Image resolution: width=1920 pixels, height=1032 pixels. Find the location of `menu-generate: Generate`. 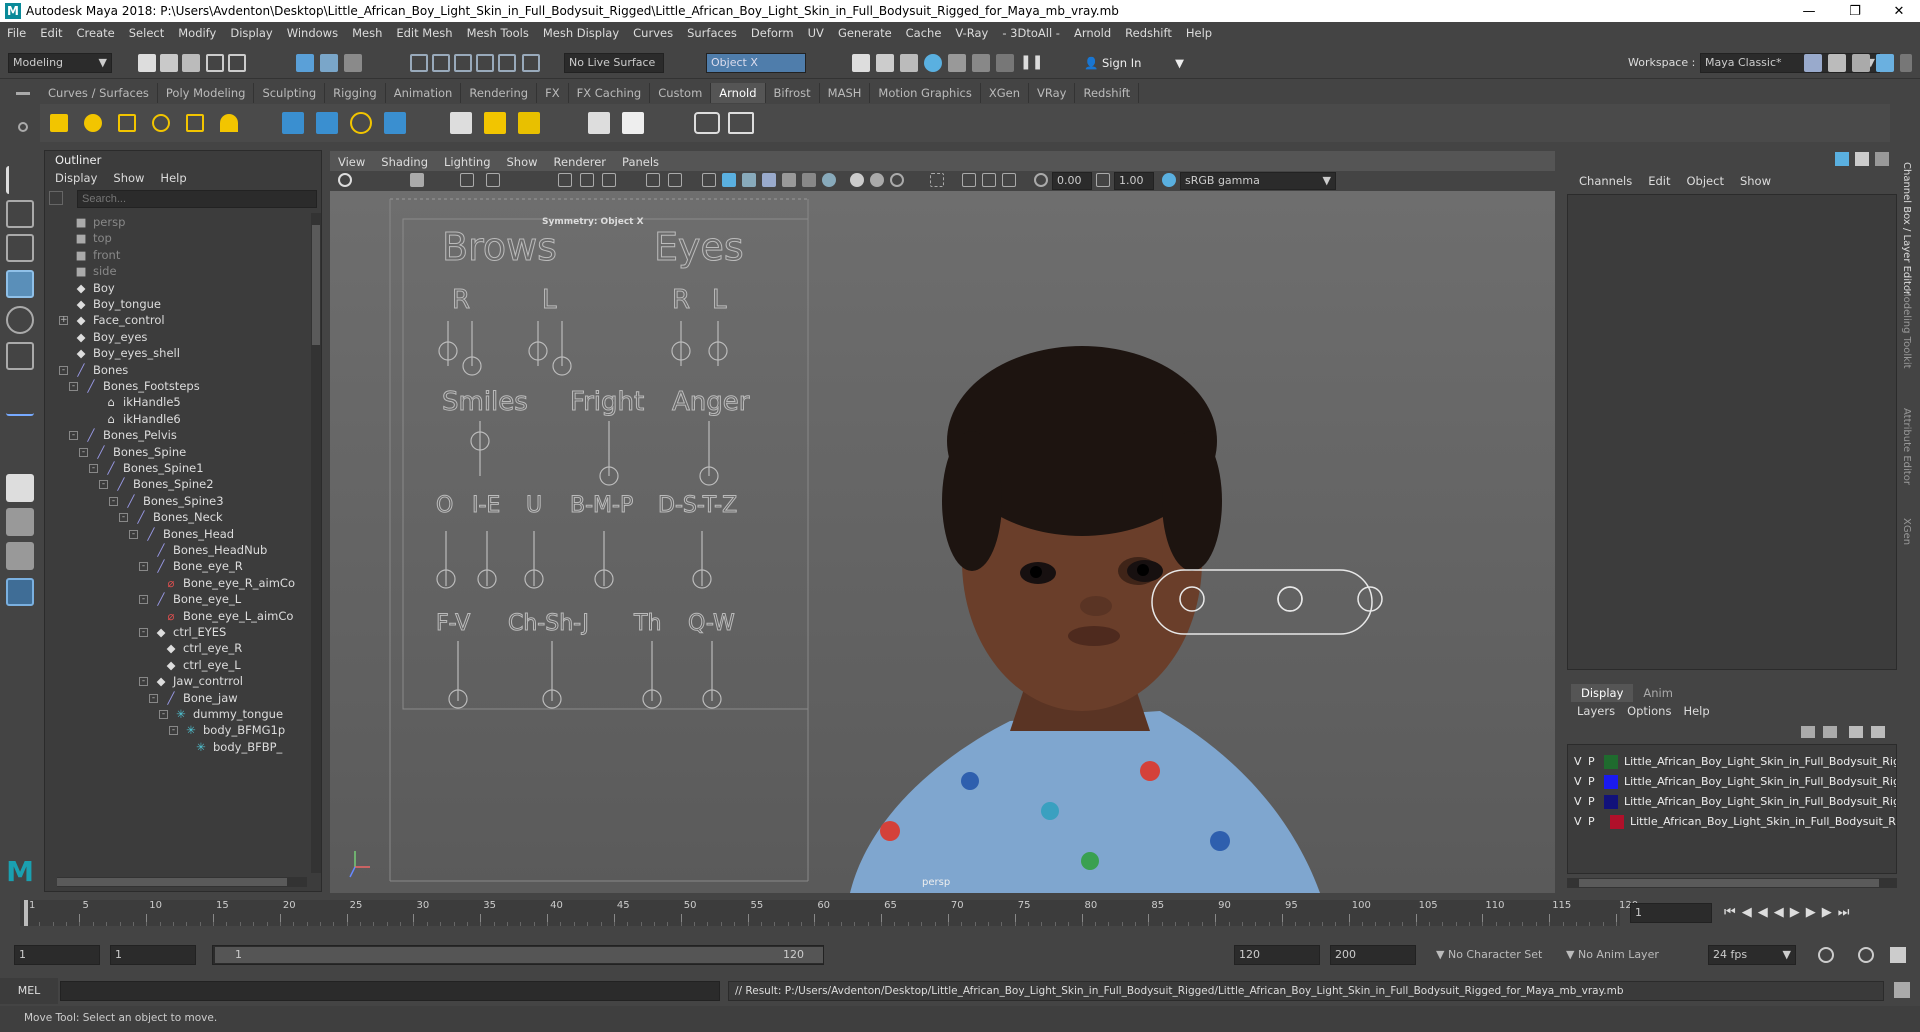

menu-generate: Generate is located at coordinates (865, 33).